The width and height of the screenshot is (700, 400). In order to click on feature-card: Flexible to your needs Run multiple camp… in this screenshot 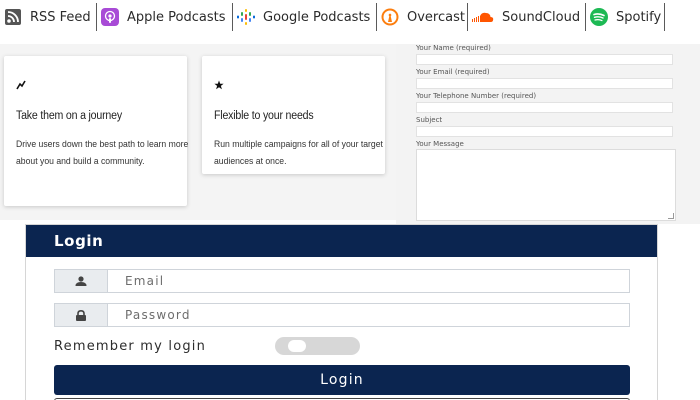, I will do `click(293, 115)`.